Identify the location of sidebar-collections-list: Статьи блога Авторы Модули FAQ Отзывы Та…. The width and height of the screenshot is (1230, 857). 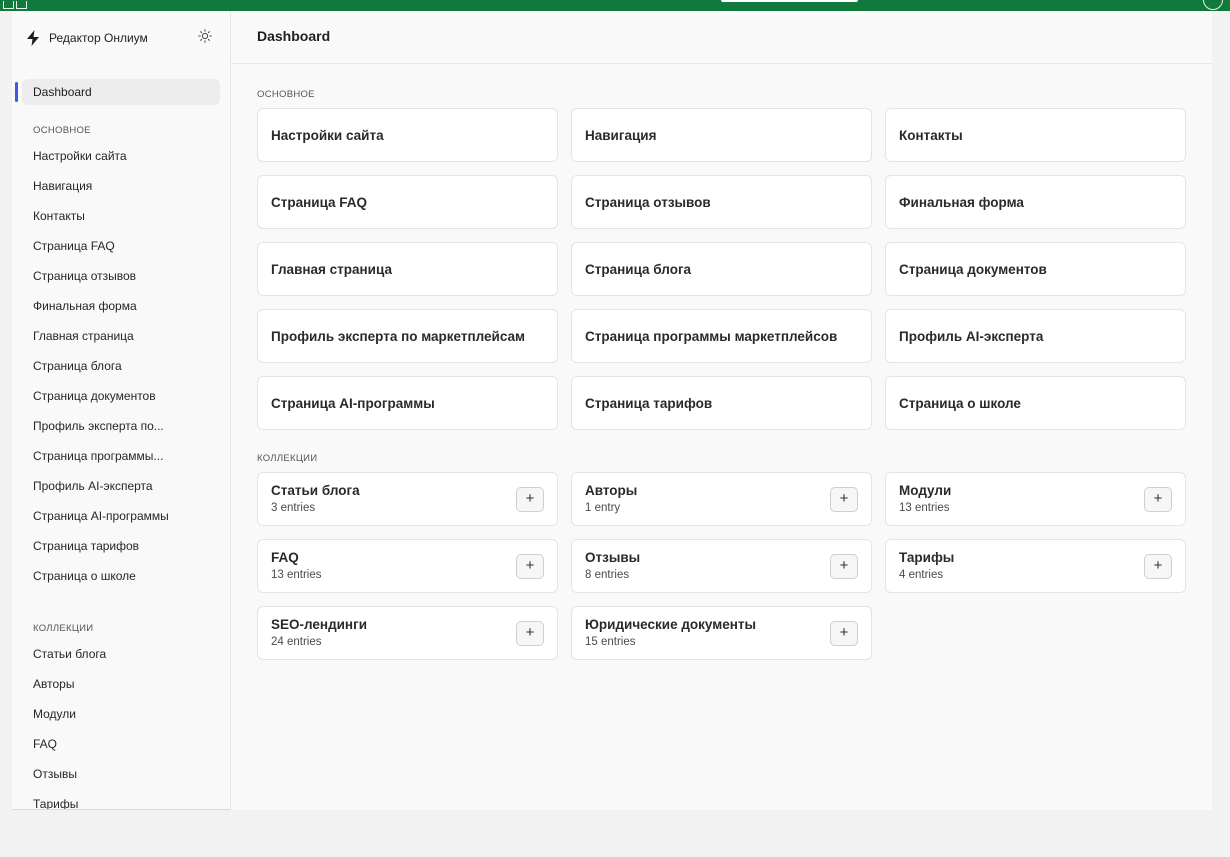
(69, 724).